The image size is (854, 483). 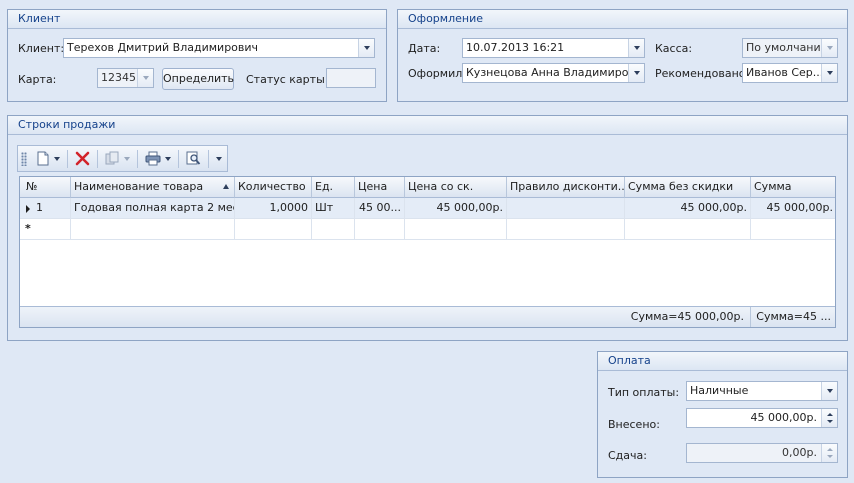 I want to click on card-status-field, so click(x=351, y=78).